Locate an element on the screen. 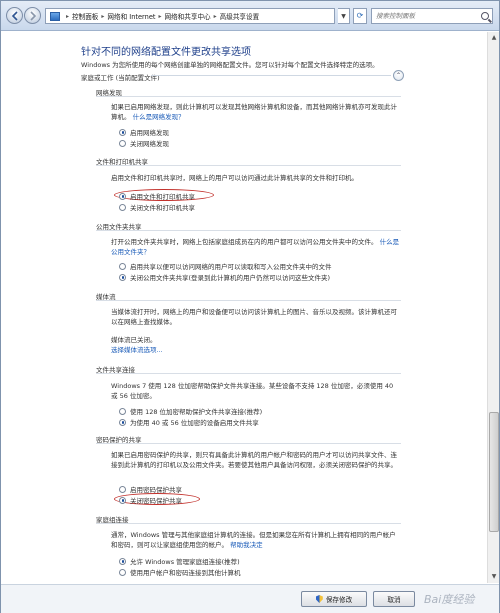 The width and height of the screenshot is (500, 613). breadcrumb-control-panel: 控制面板 is located at coordinates (85, 16).